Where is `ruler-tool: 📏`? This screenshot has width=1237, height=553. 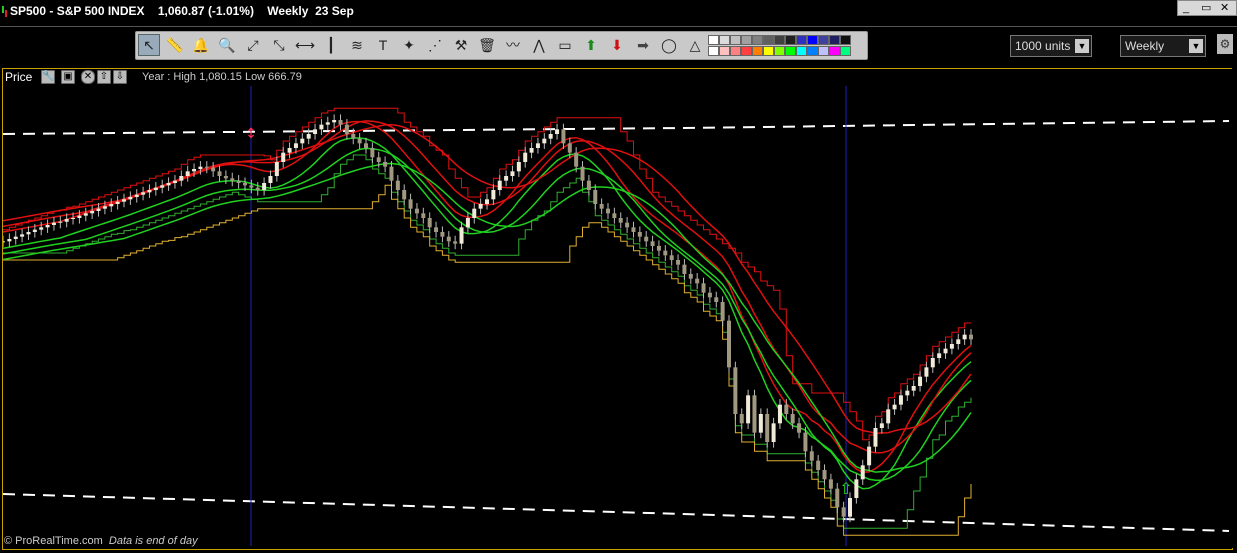 ruler-tool: 📏 is located at coordinates (175, 45).